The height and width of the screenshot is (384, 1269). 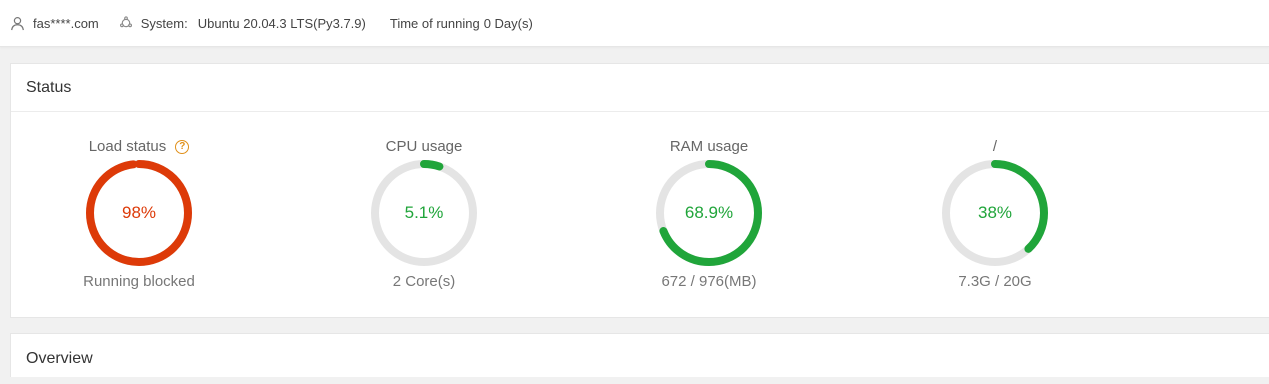 I want to click on help-icon: ?, so click(x=182, y=147).